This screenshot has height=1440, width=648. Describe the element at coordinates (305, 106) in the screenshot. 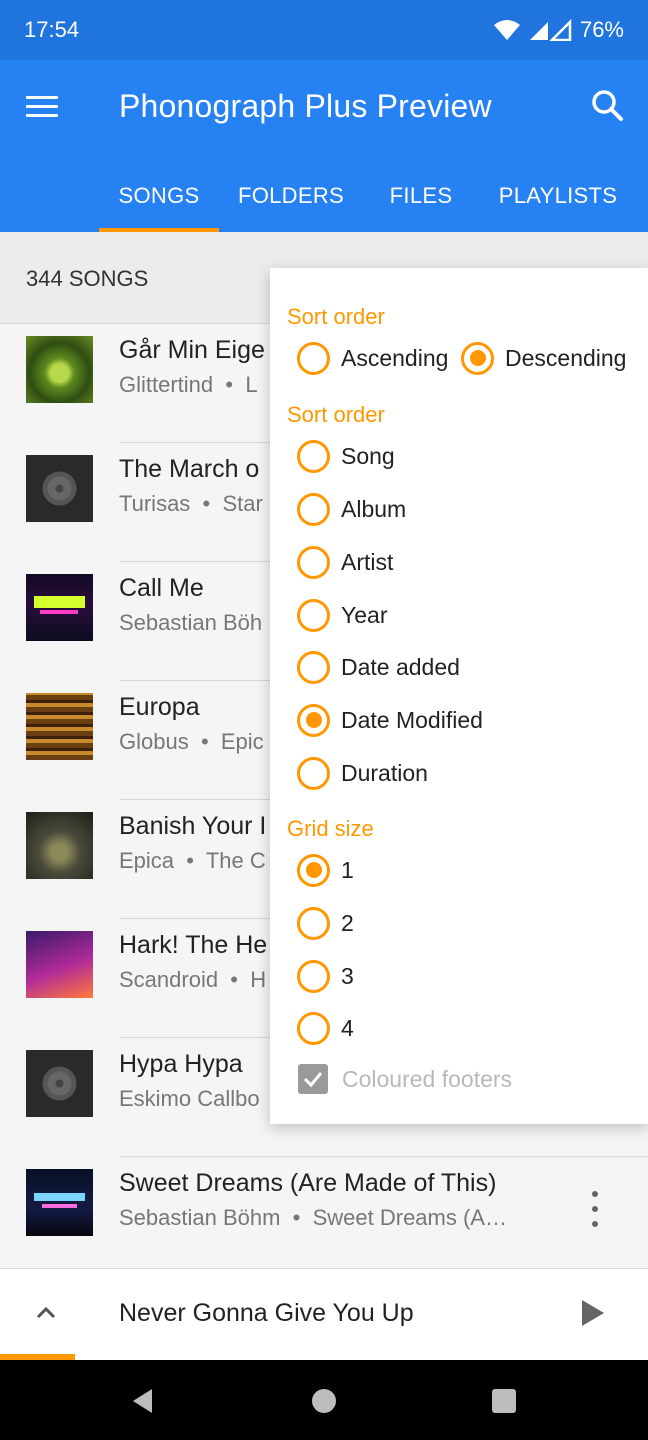

I see `app-title: Phonograph Plus Preview` at that location.